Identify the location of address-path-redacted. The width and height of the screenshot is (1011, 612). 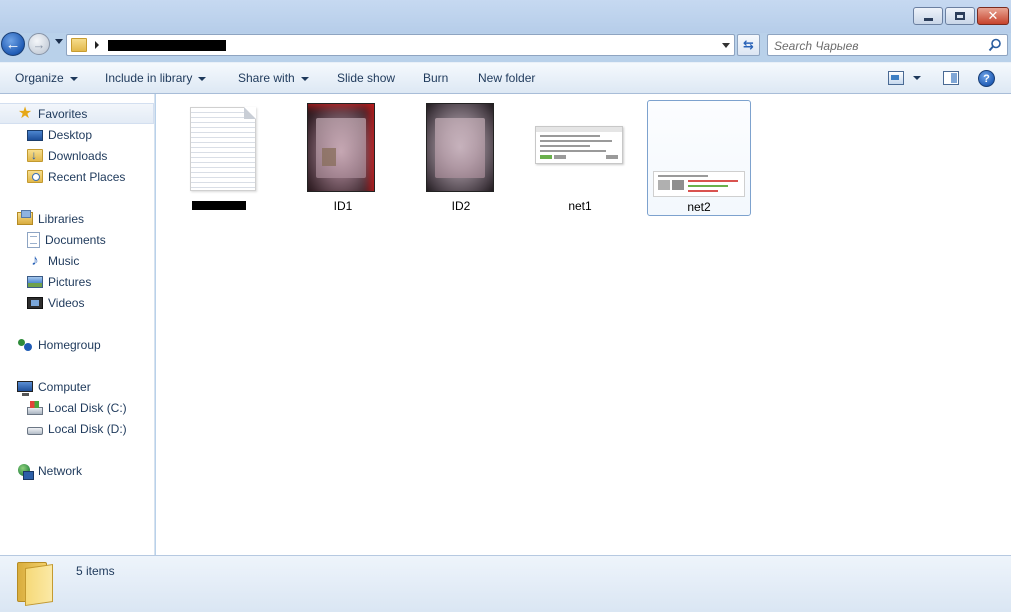
(167, 45).